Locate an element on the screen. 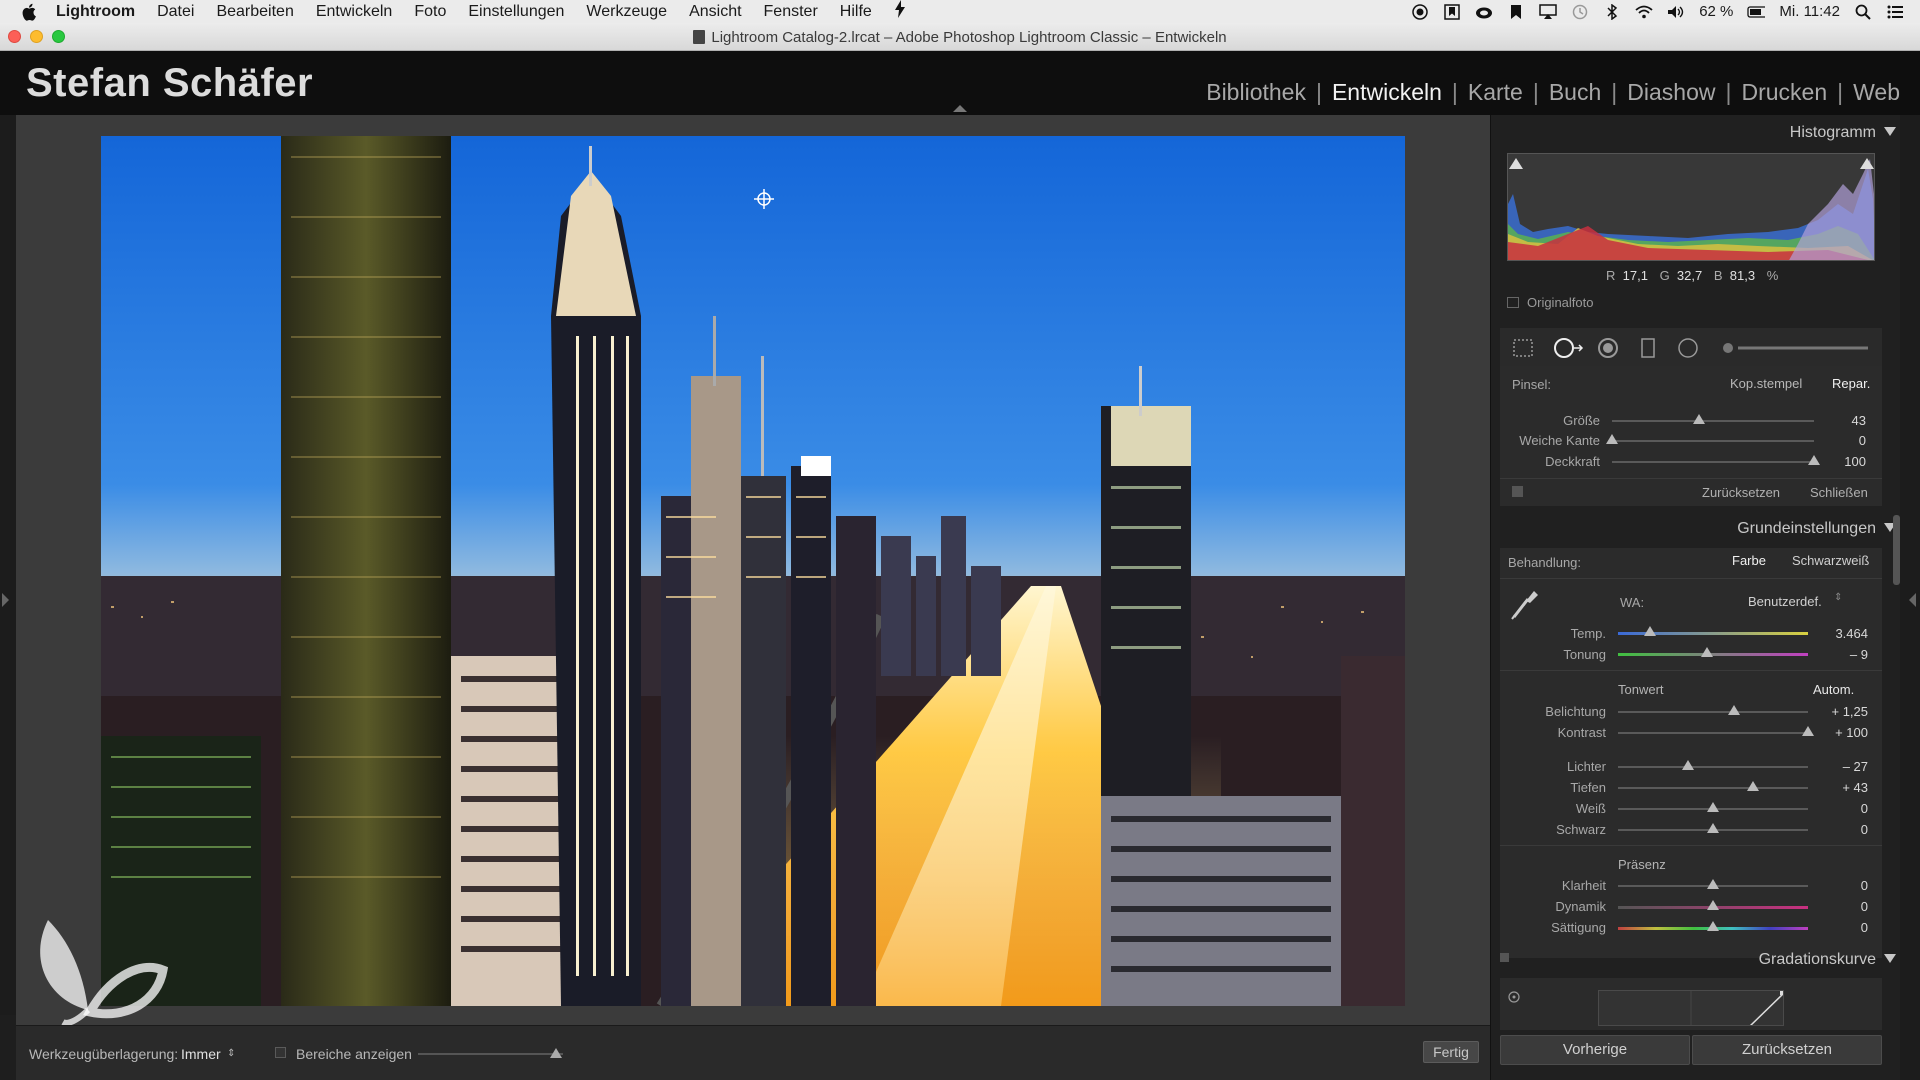 This screenshot has height=1080, width=1920. overlay-opacity-slider-handle is located at coordinates (556, 1053).